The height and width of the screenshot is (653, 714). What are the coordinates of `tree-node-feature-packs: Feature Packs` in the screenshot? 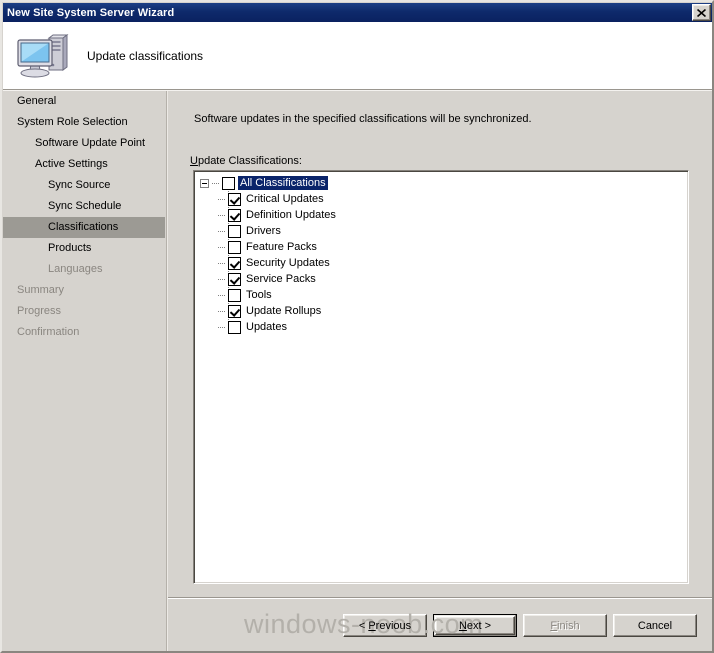 It's located at (441, 247).